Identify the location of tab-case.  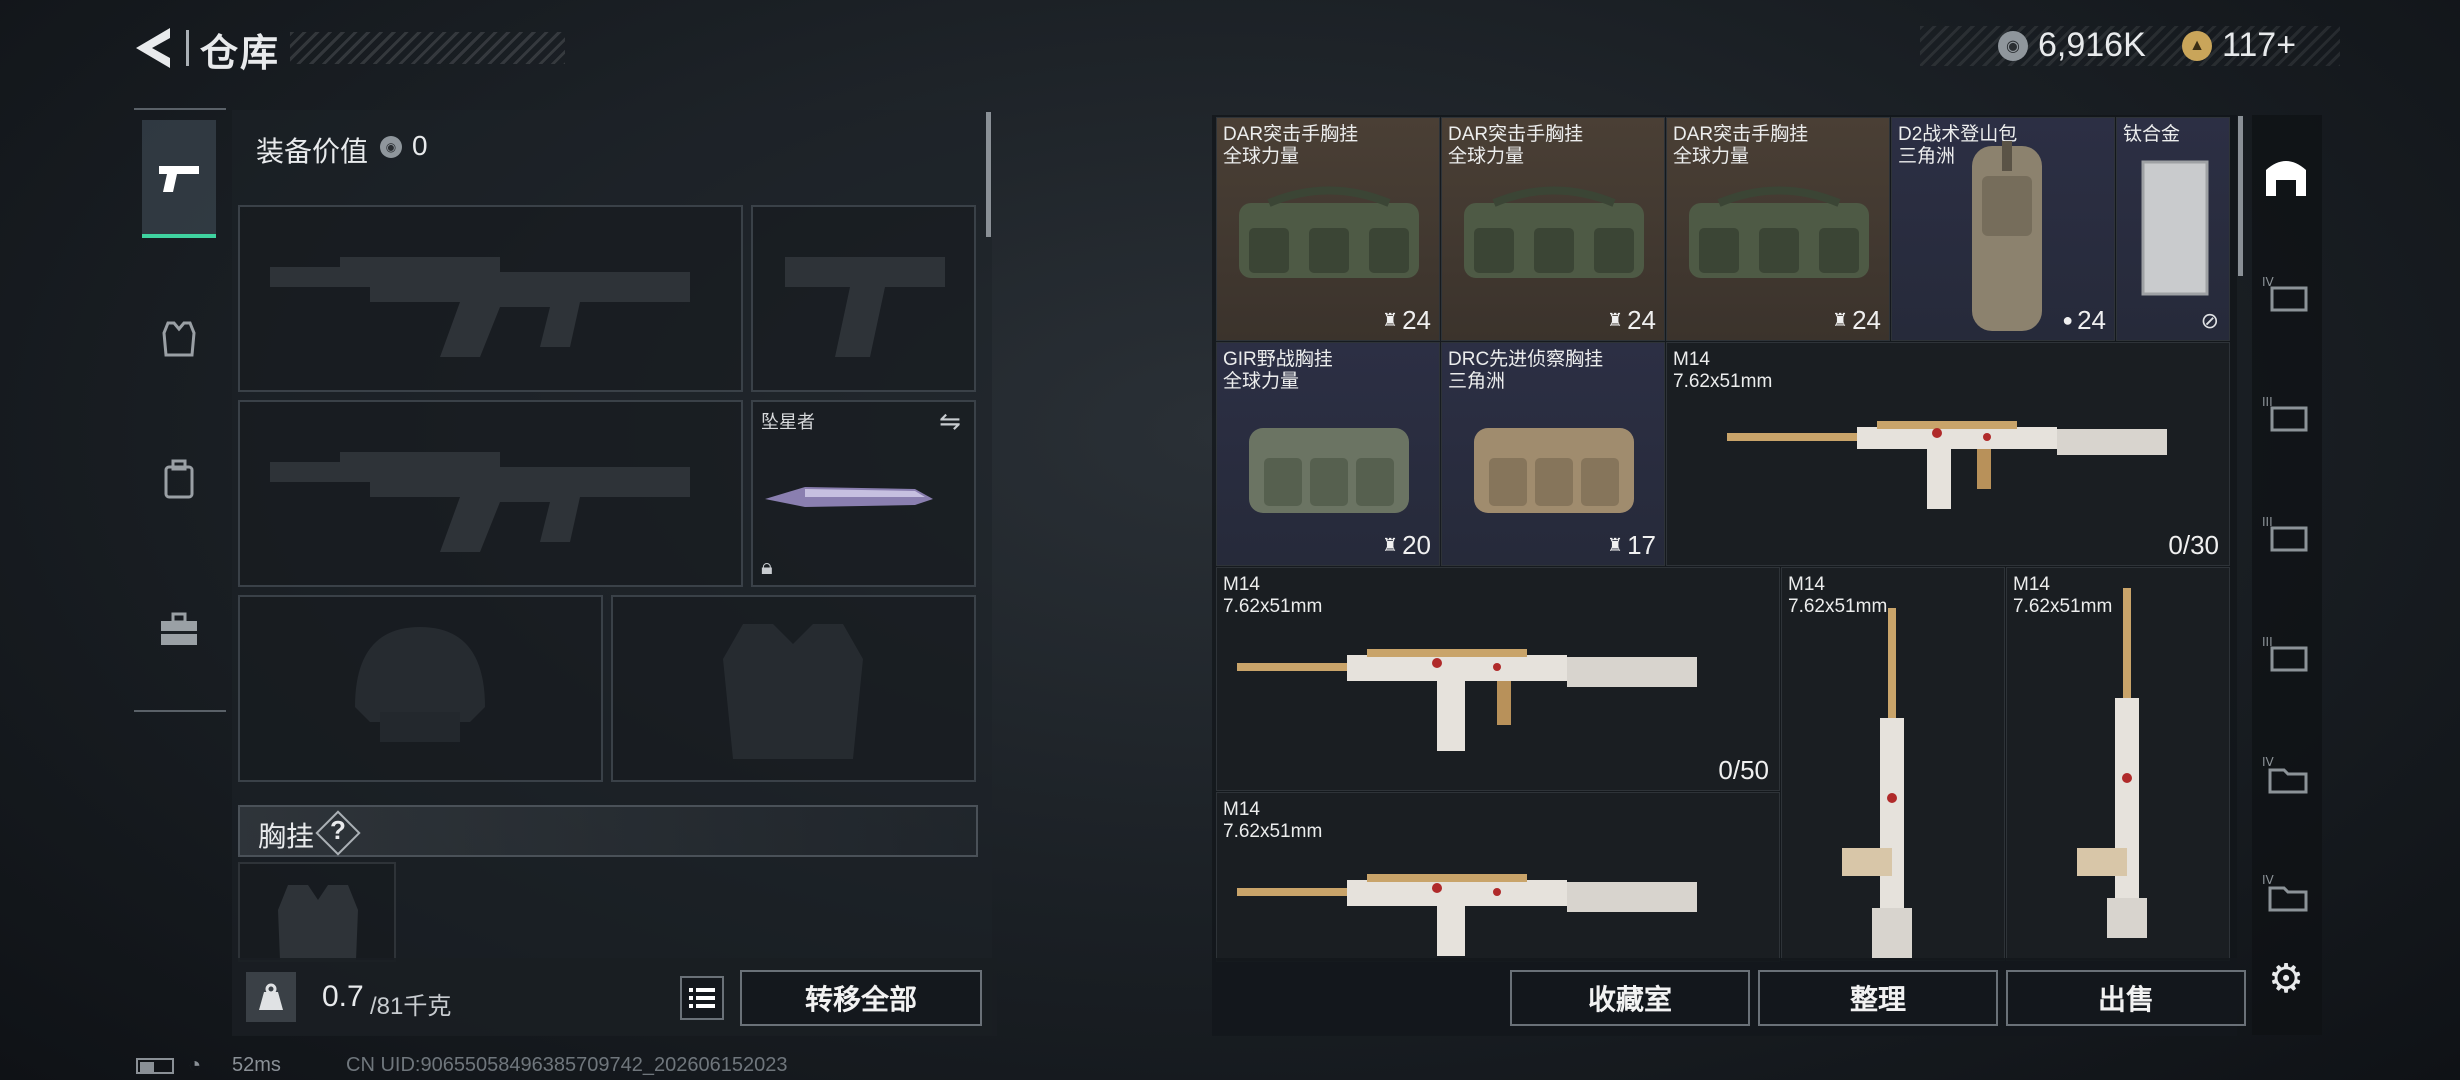
(179, 629).